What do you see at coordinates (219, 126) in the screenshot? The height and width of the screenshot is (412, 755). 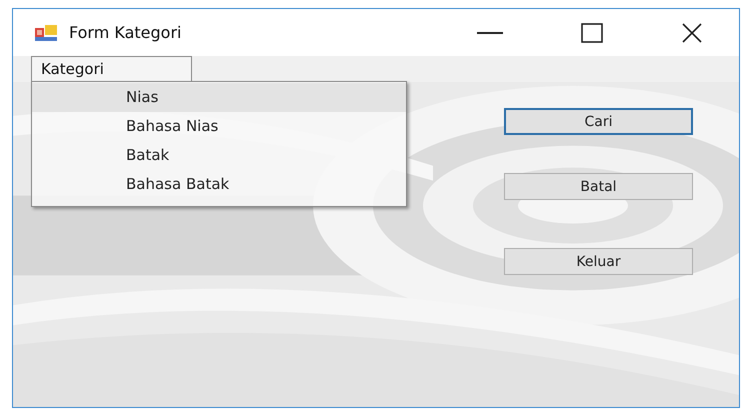 I see `menu-option: Bahasa Nias` at bounding box center [219, 126].